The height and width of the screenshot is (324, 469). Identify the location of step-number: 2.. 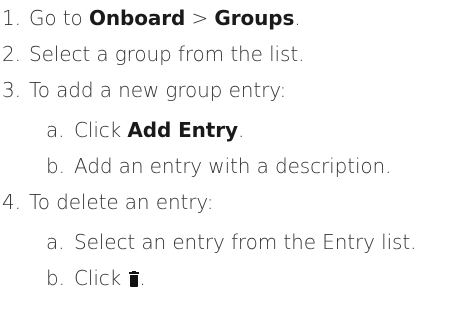
(11, 54).